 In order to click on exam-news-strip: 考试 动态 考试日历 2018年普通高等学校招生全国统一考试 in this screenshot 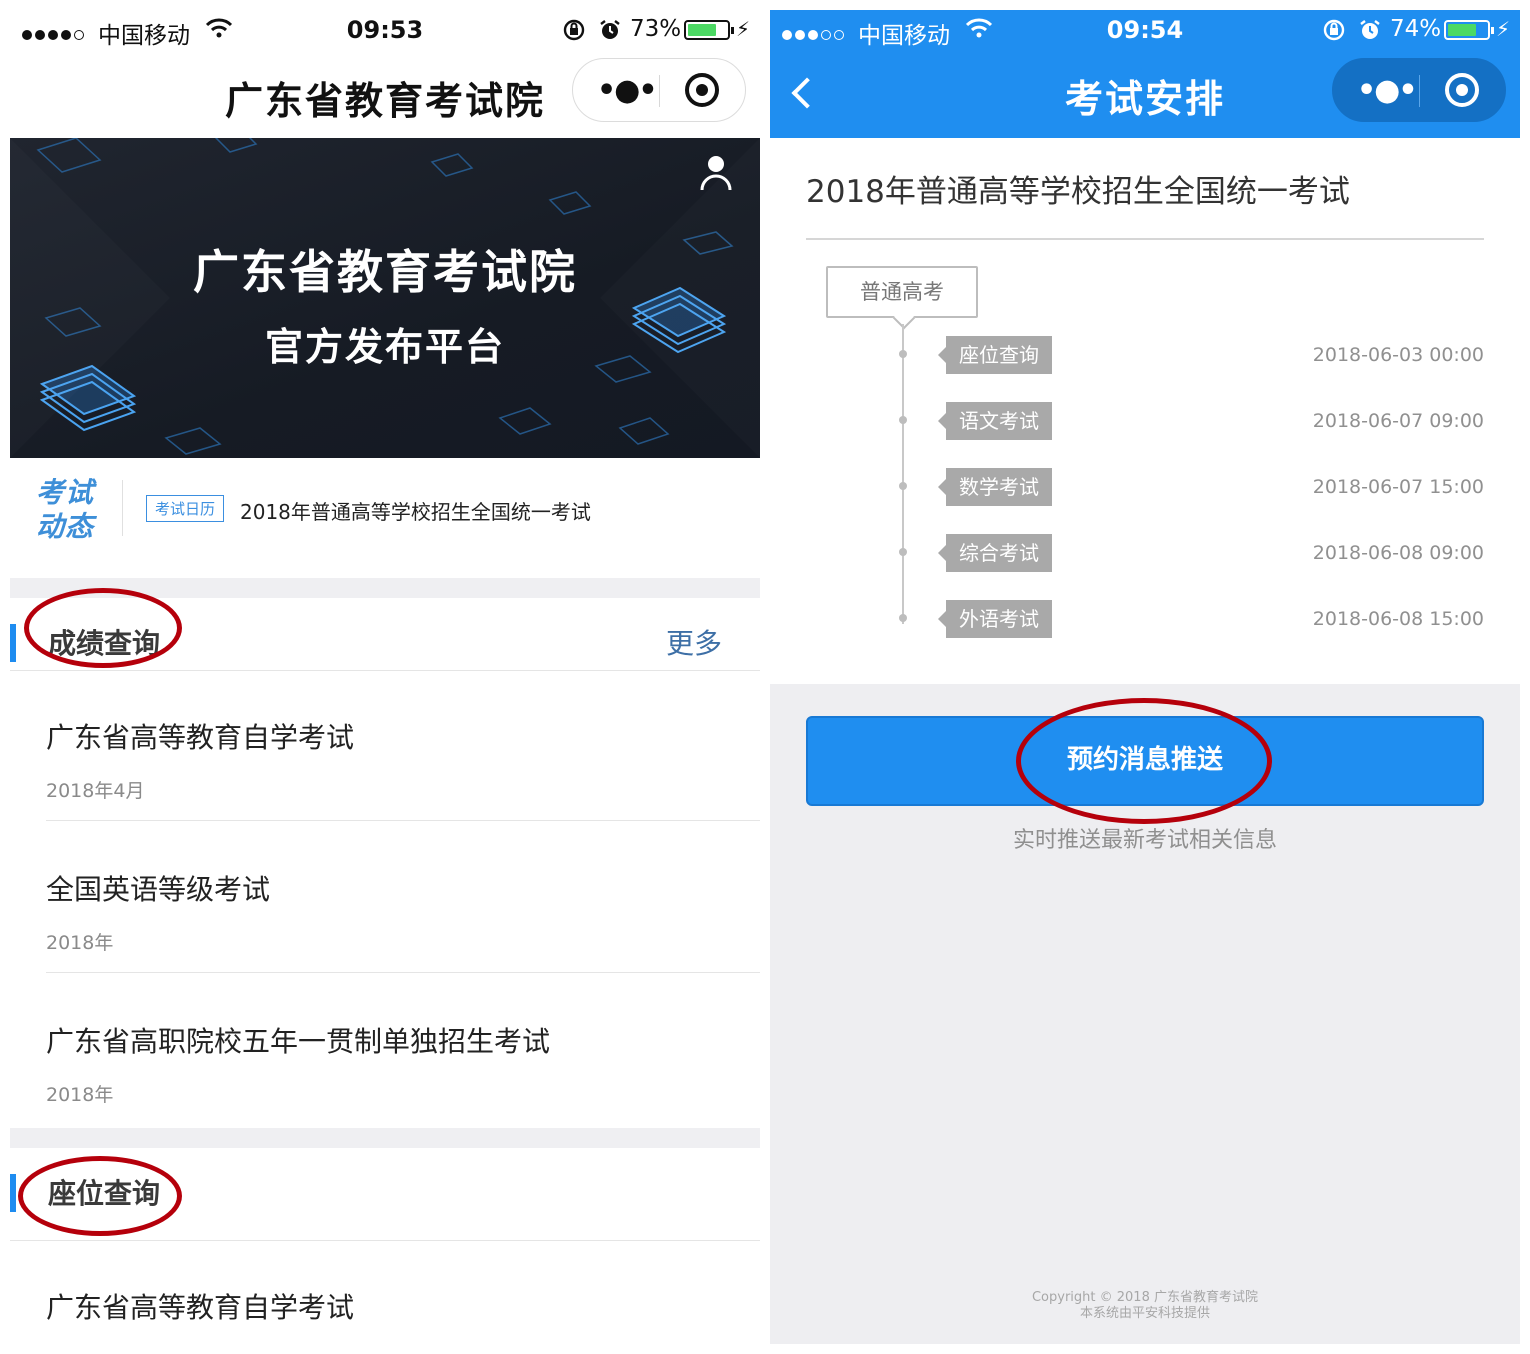, I will do `click(385, 518)`.